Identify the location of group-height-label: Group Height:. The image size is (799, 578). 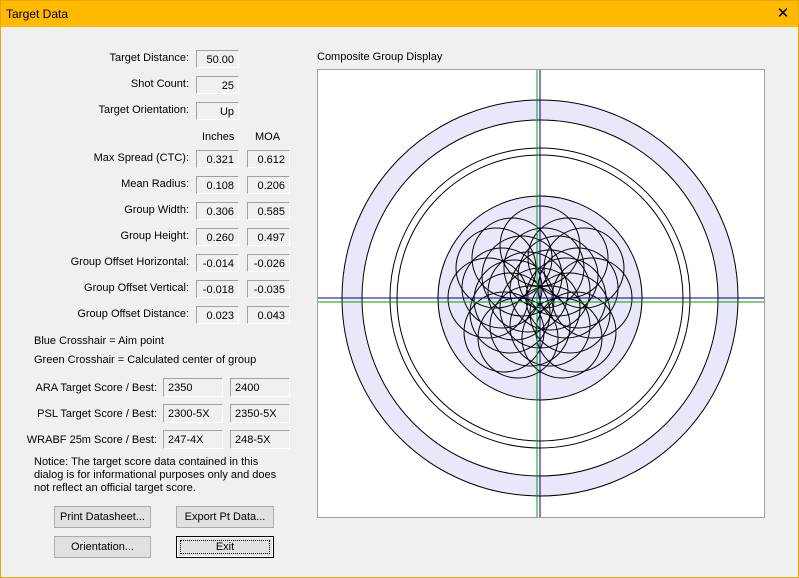
(154, 236).